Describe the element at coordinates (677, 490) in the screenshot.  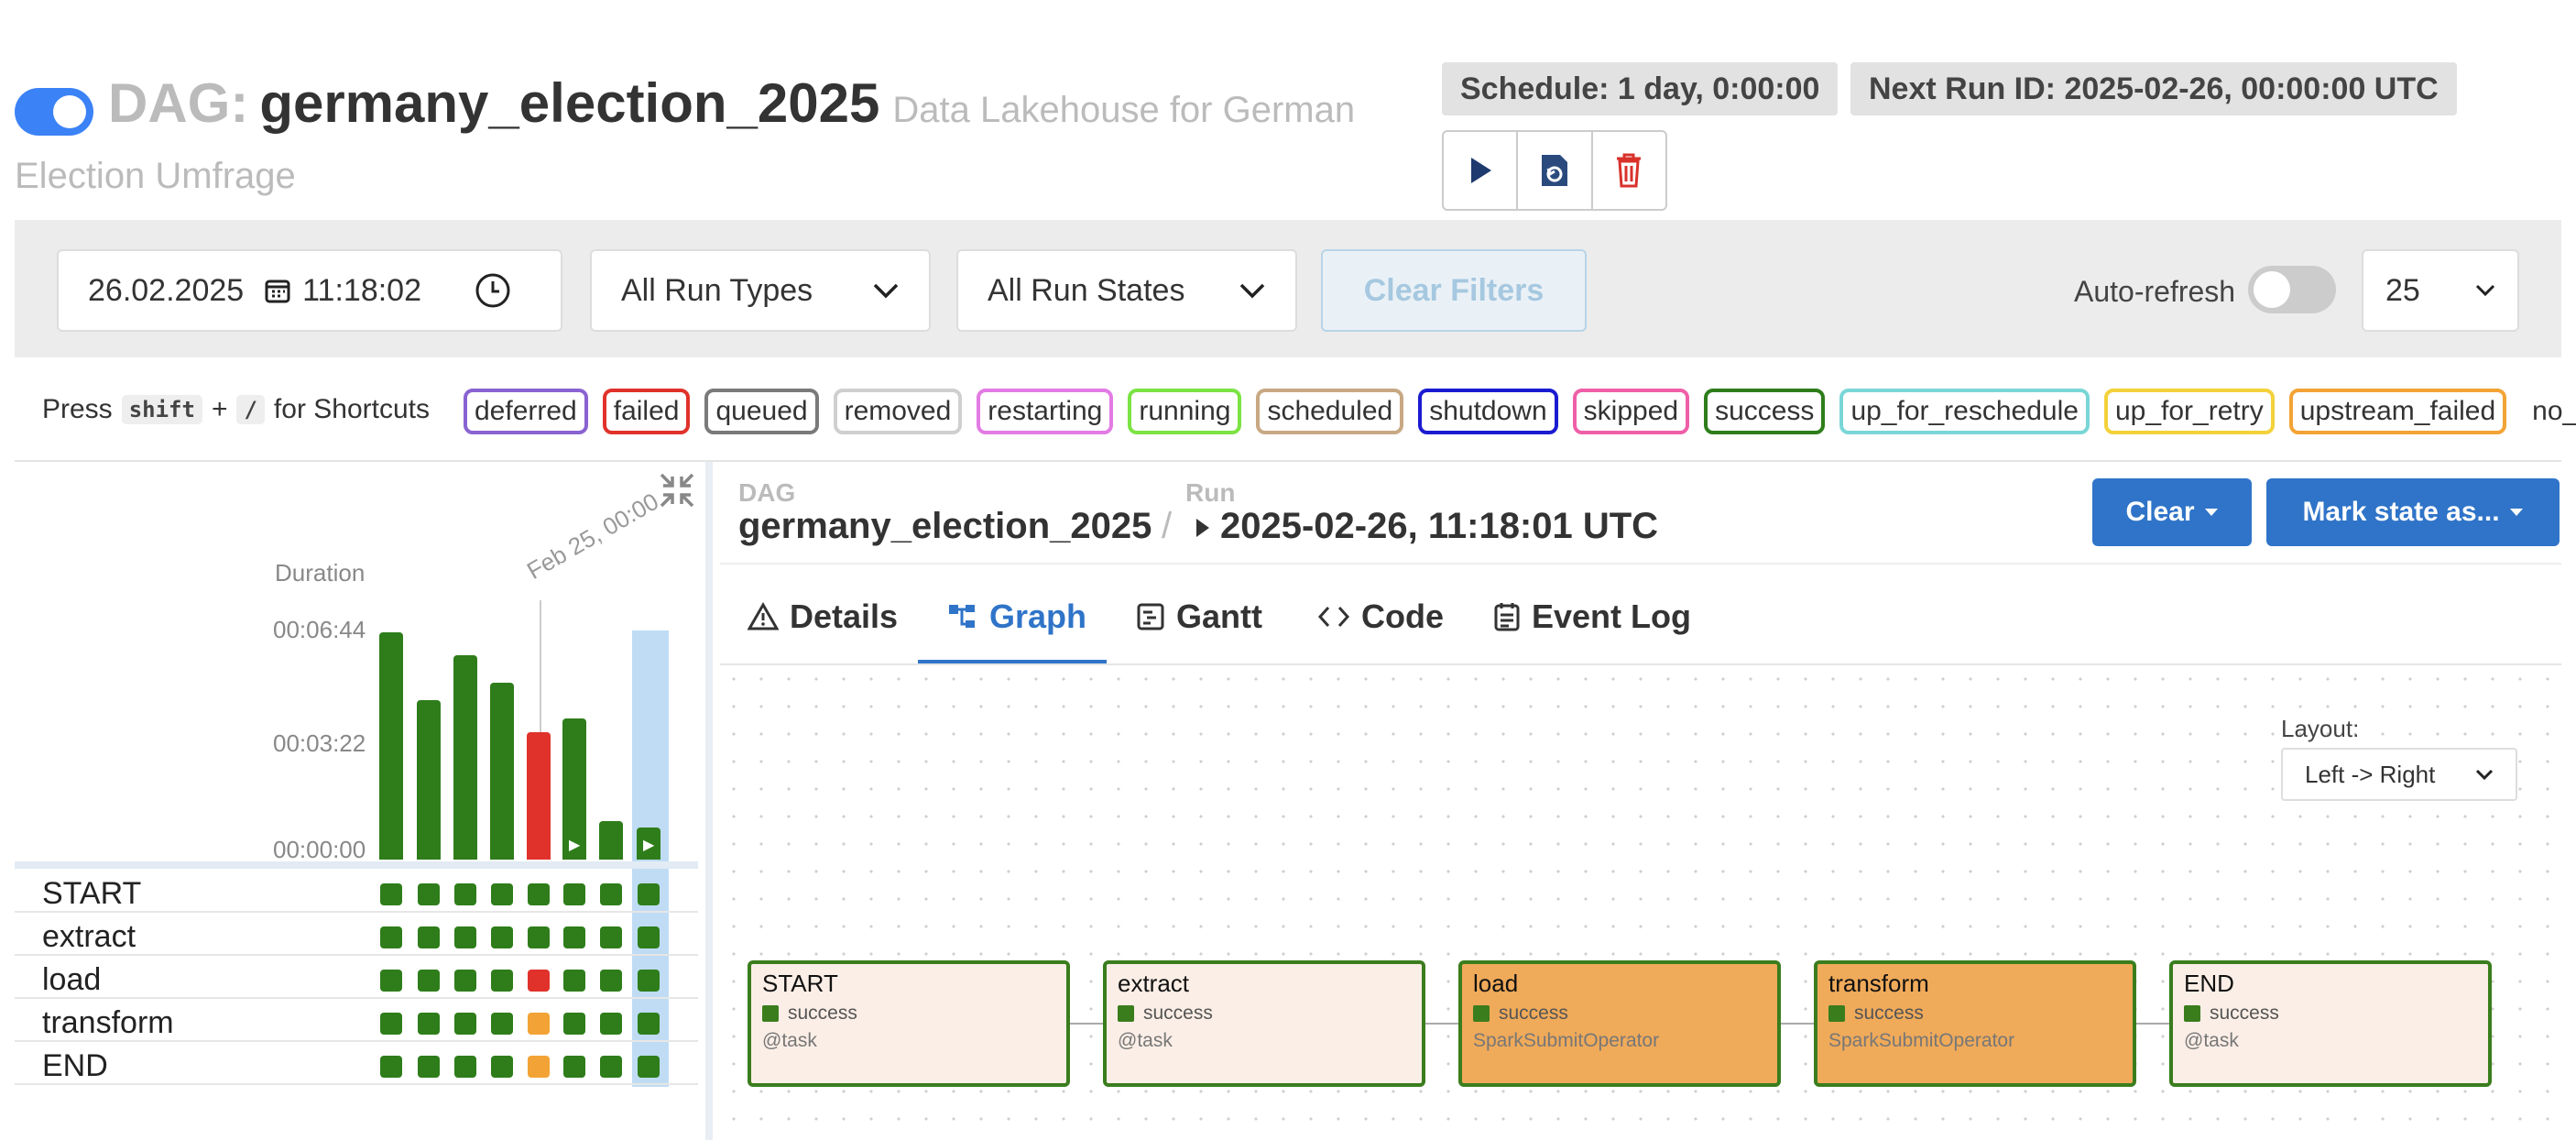
I see `collapse-icon` at that location.